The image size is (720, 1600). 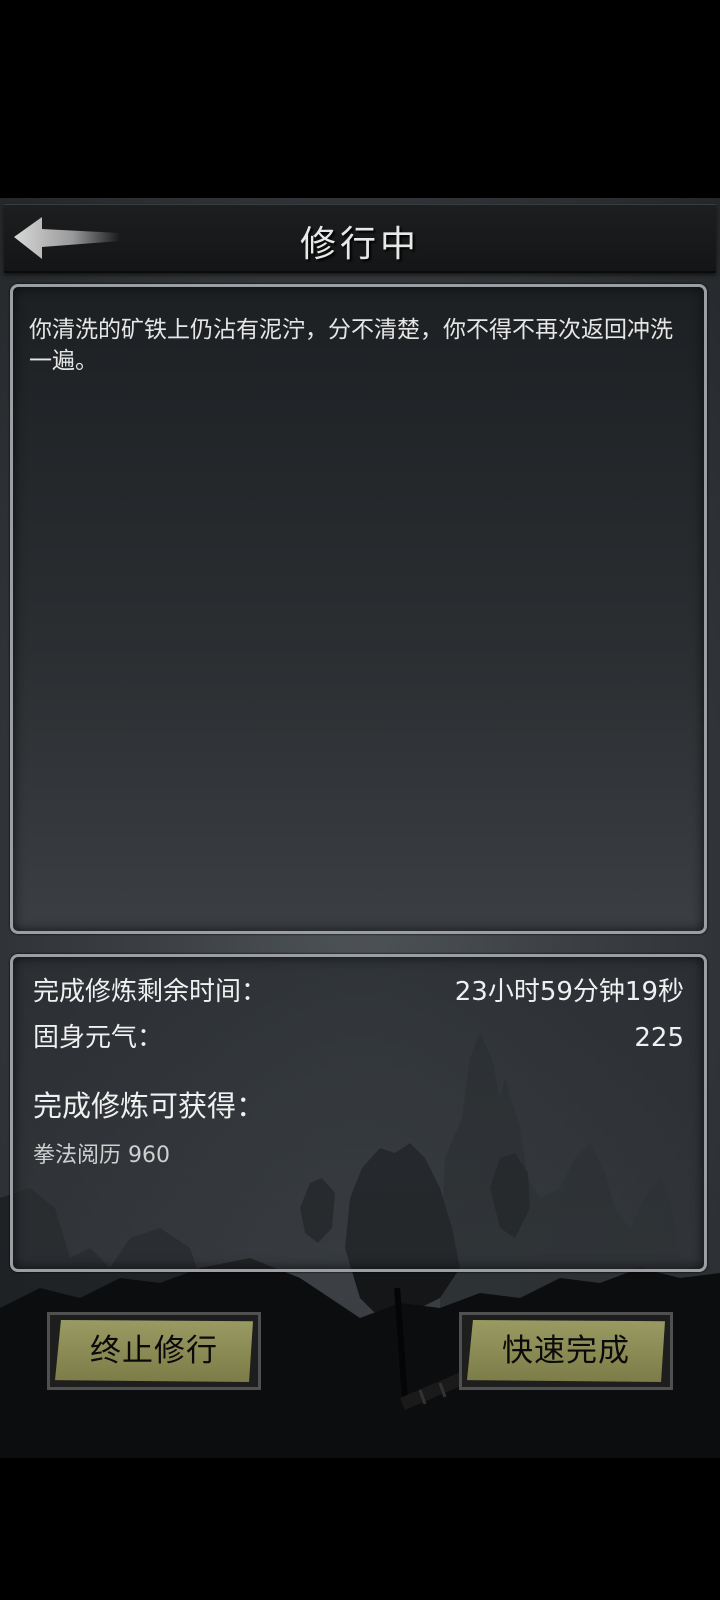 I want to click on qi-value: 225, so click(x=659, y=1038).